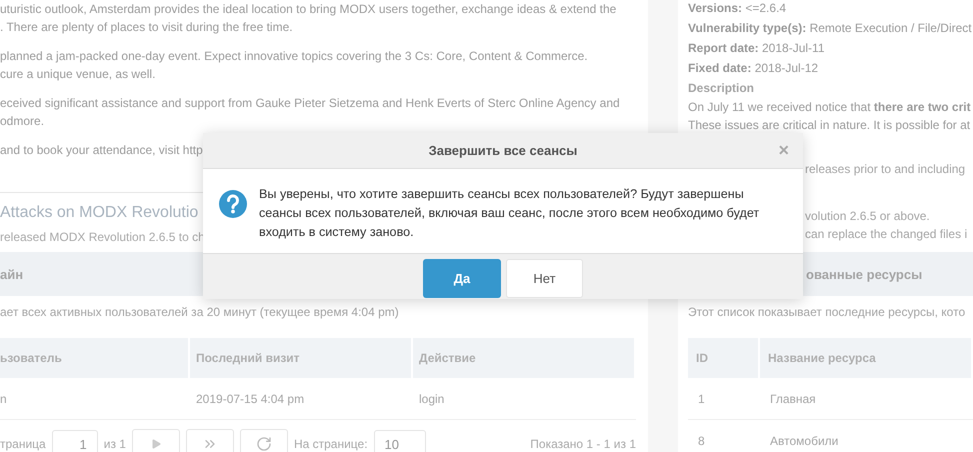  I want to click on widget-description: ает всех активных пользователей за 20 минут (текущее время 4:04 pm), so click(200, 312).